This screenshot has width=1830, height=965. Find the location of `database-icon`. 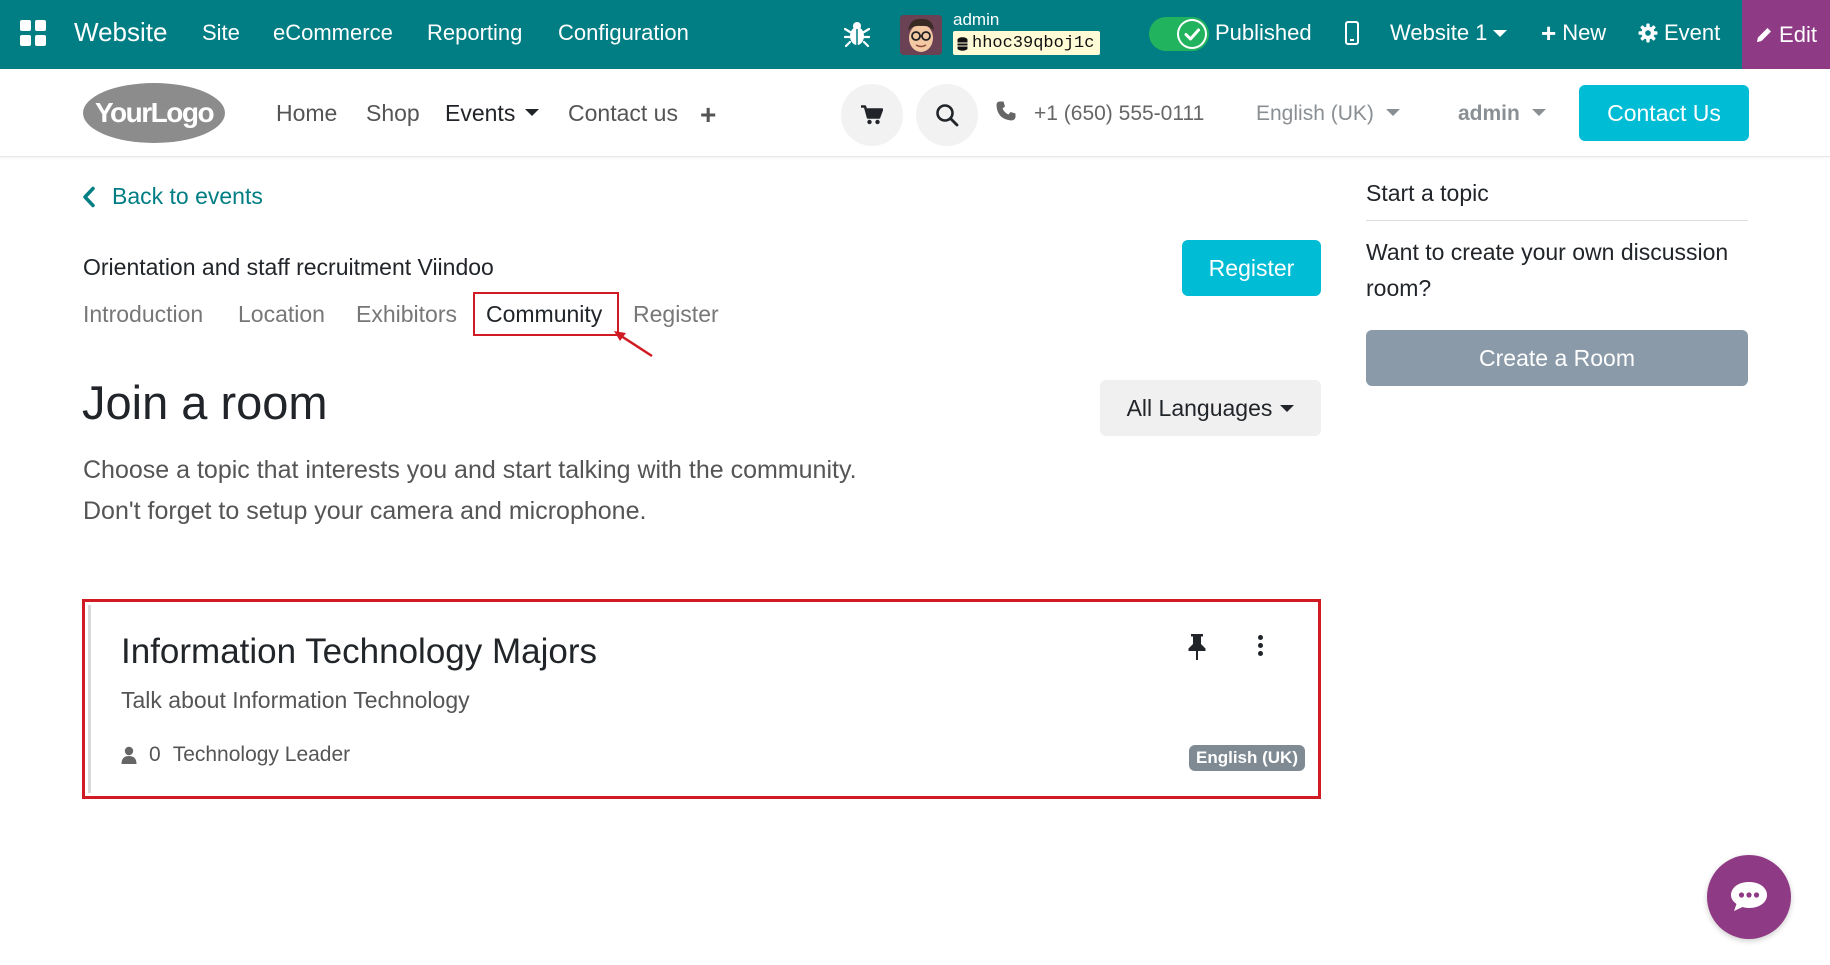

database-icon is located at coordinates (962, 43).